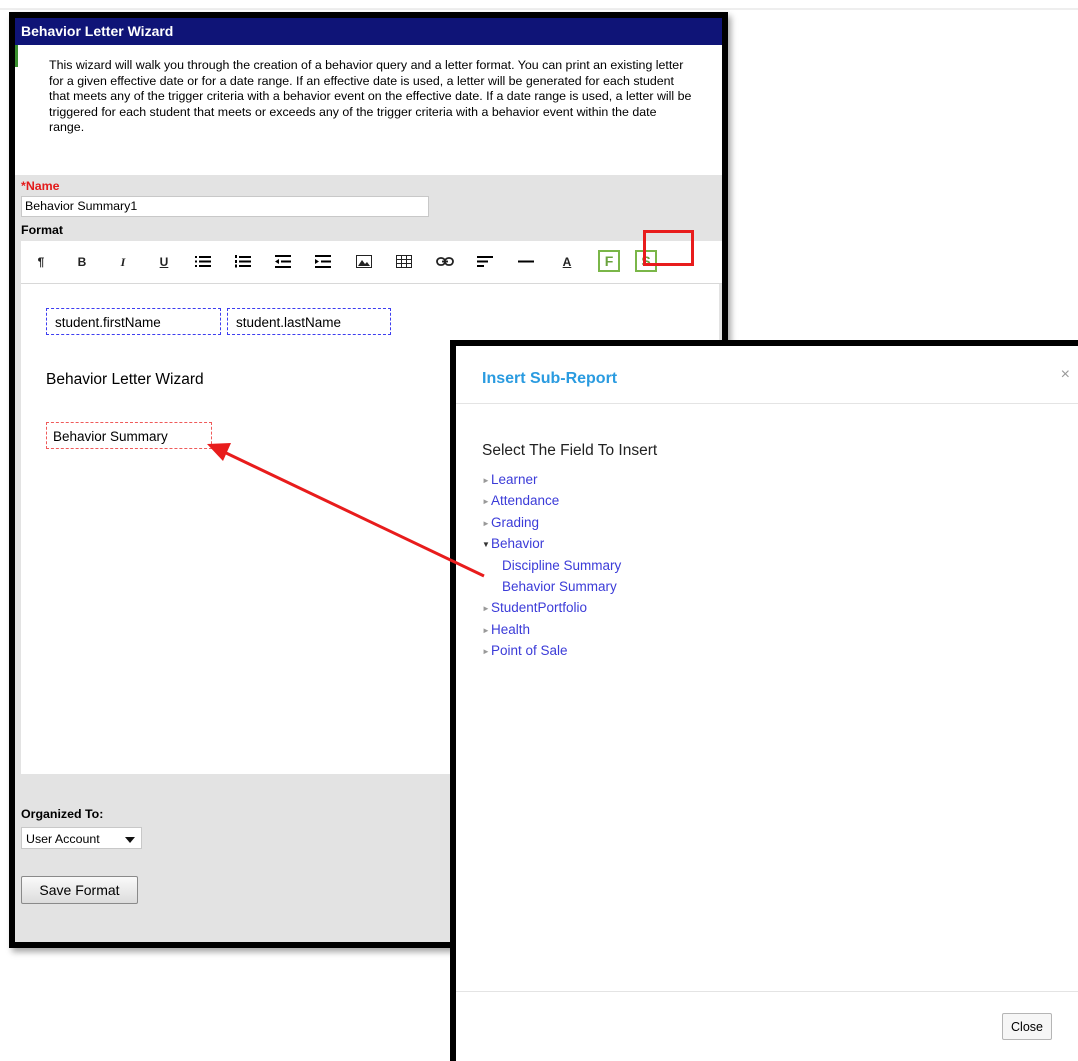 The image size is (1078, 1061). What do you see at coordinates (368, 31) in the screenshot?
I see `wizard-title: Behavior Letter Wizard` at bounding box center [368, 31].